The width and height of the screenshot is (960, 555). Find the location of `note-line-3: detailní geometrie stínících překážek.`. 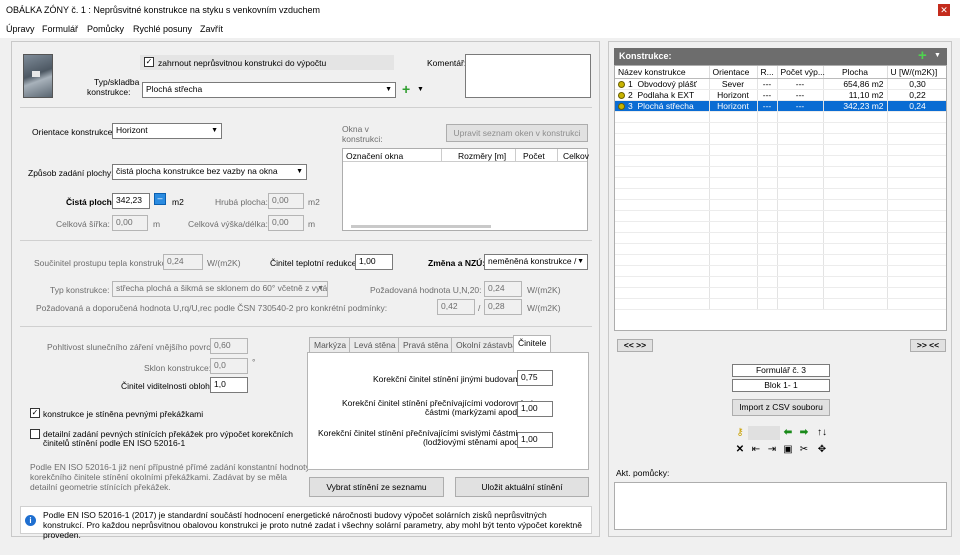

note-line-3: detailní geometrie stínících překážek. is located at coordinates (100, 487).